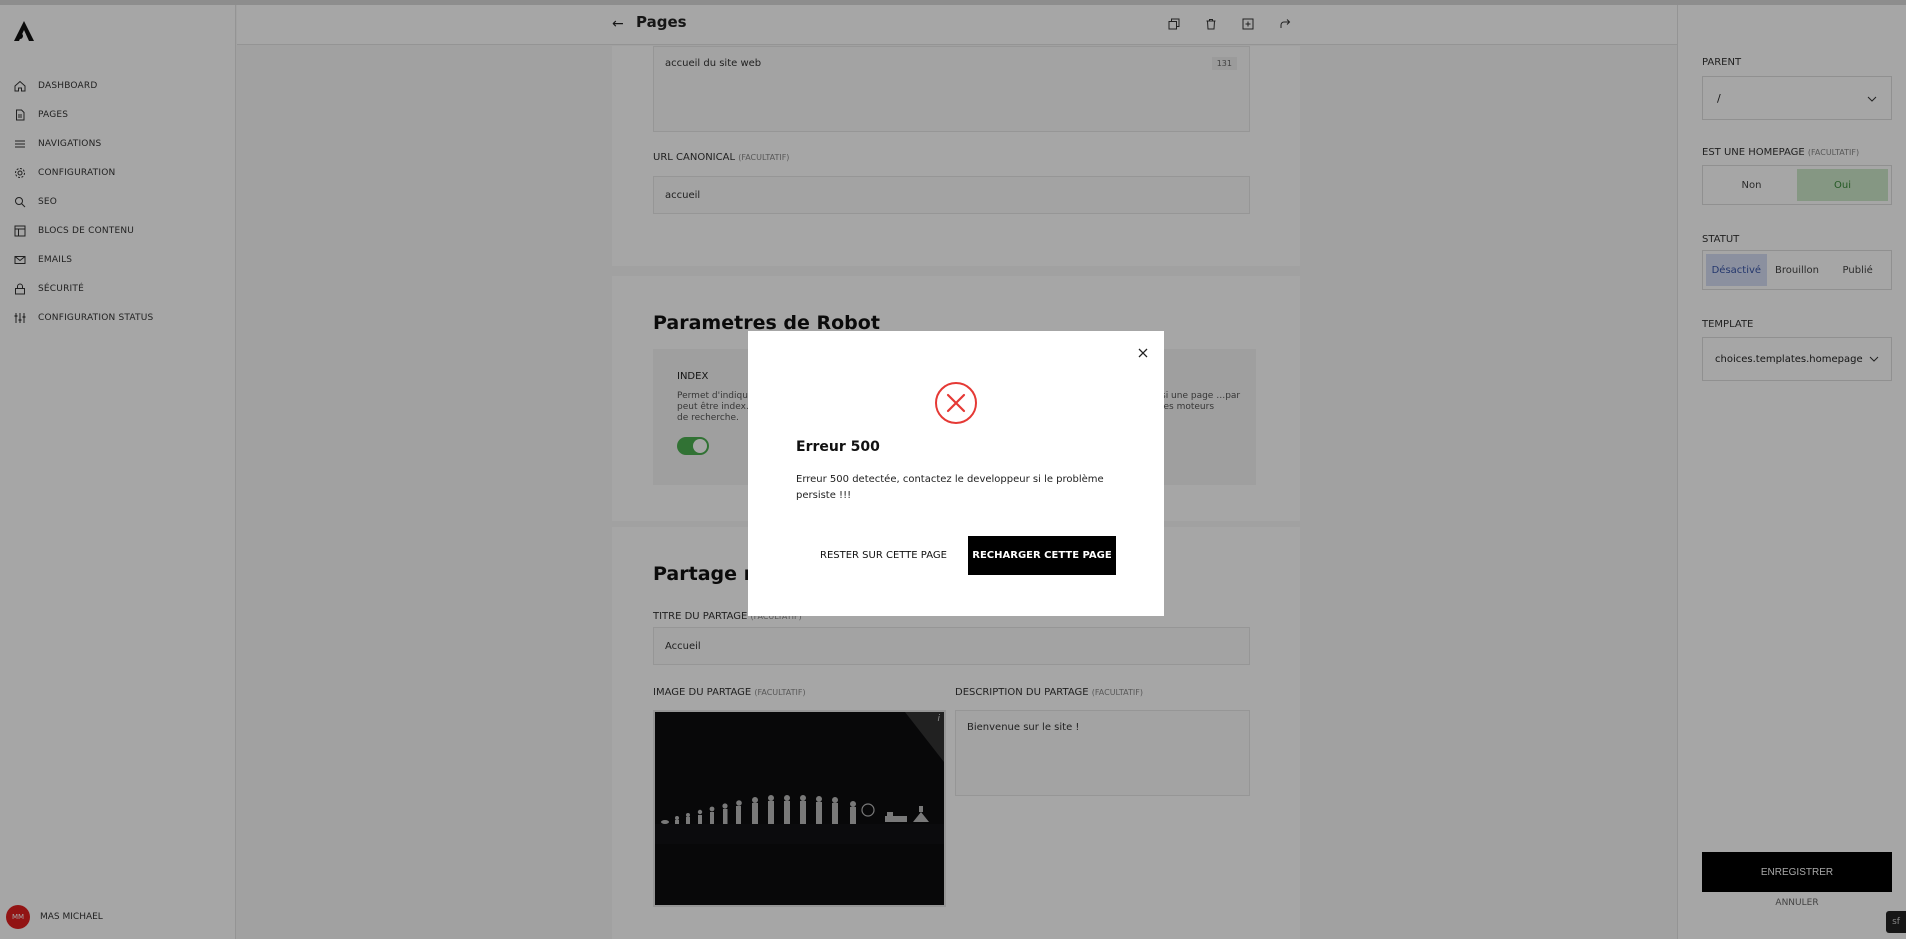  What do you see at coordinates (956, 403) in the screenshot?
I see `error-icon` at bounding box center [956, 403].